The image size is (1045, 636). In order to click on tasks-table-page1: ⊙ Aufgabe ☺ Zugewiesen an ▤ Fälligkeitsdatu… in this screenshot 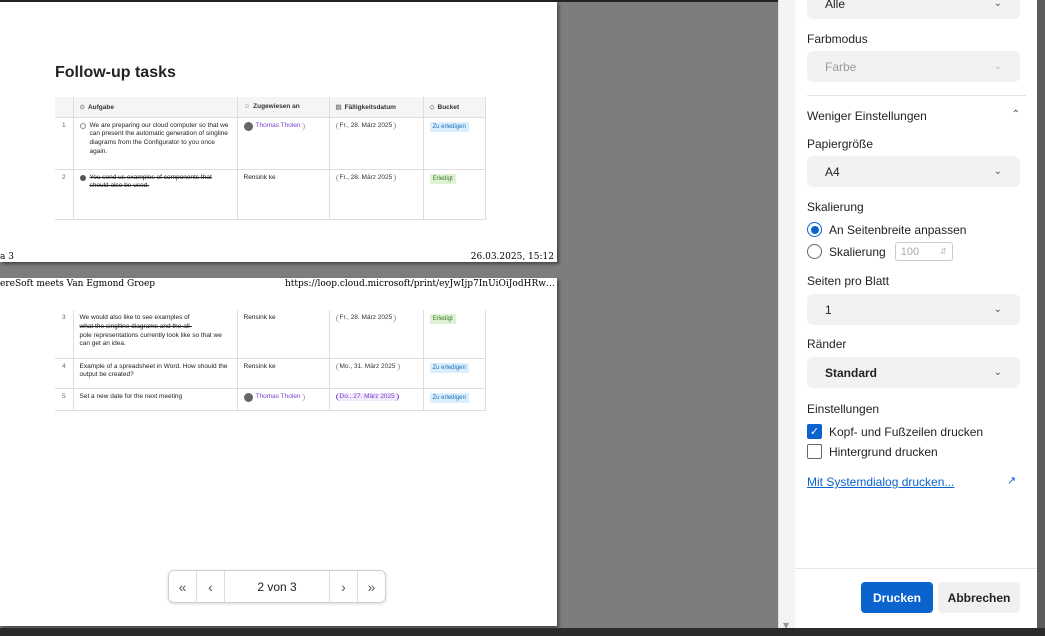, I will do `click(270, 158)`.